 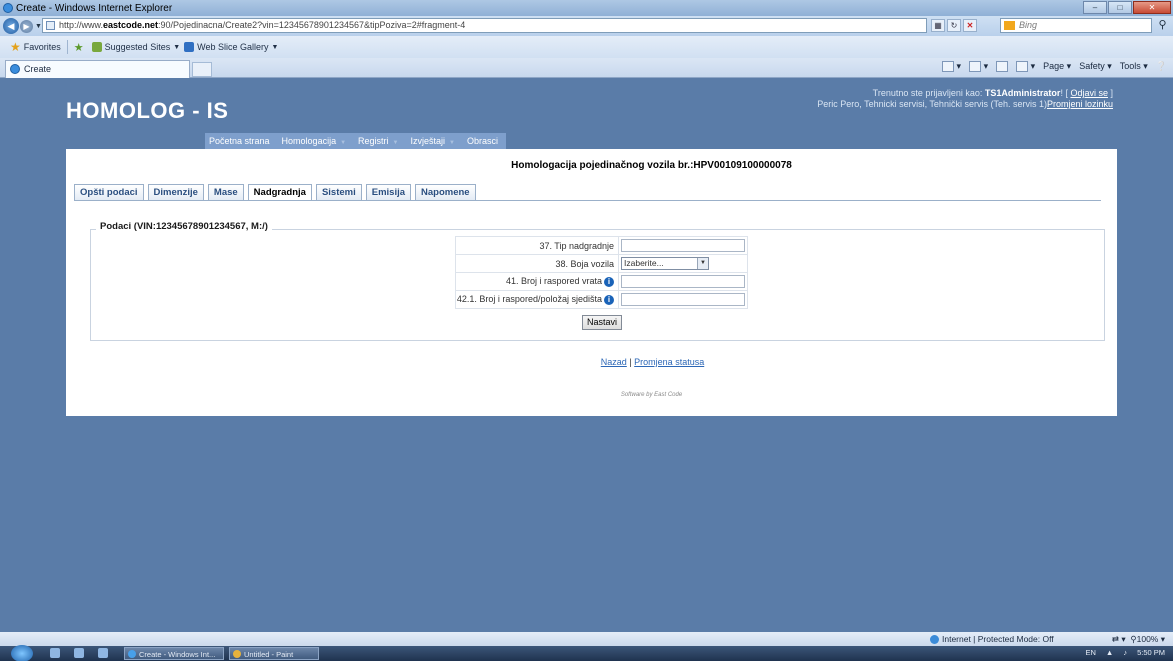 I want to click on new-tab-button, so click(x=202, y=69).